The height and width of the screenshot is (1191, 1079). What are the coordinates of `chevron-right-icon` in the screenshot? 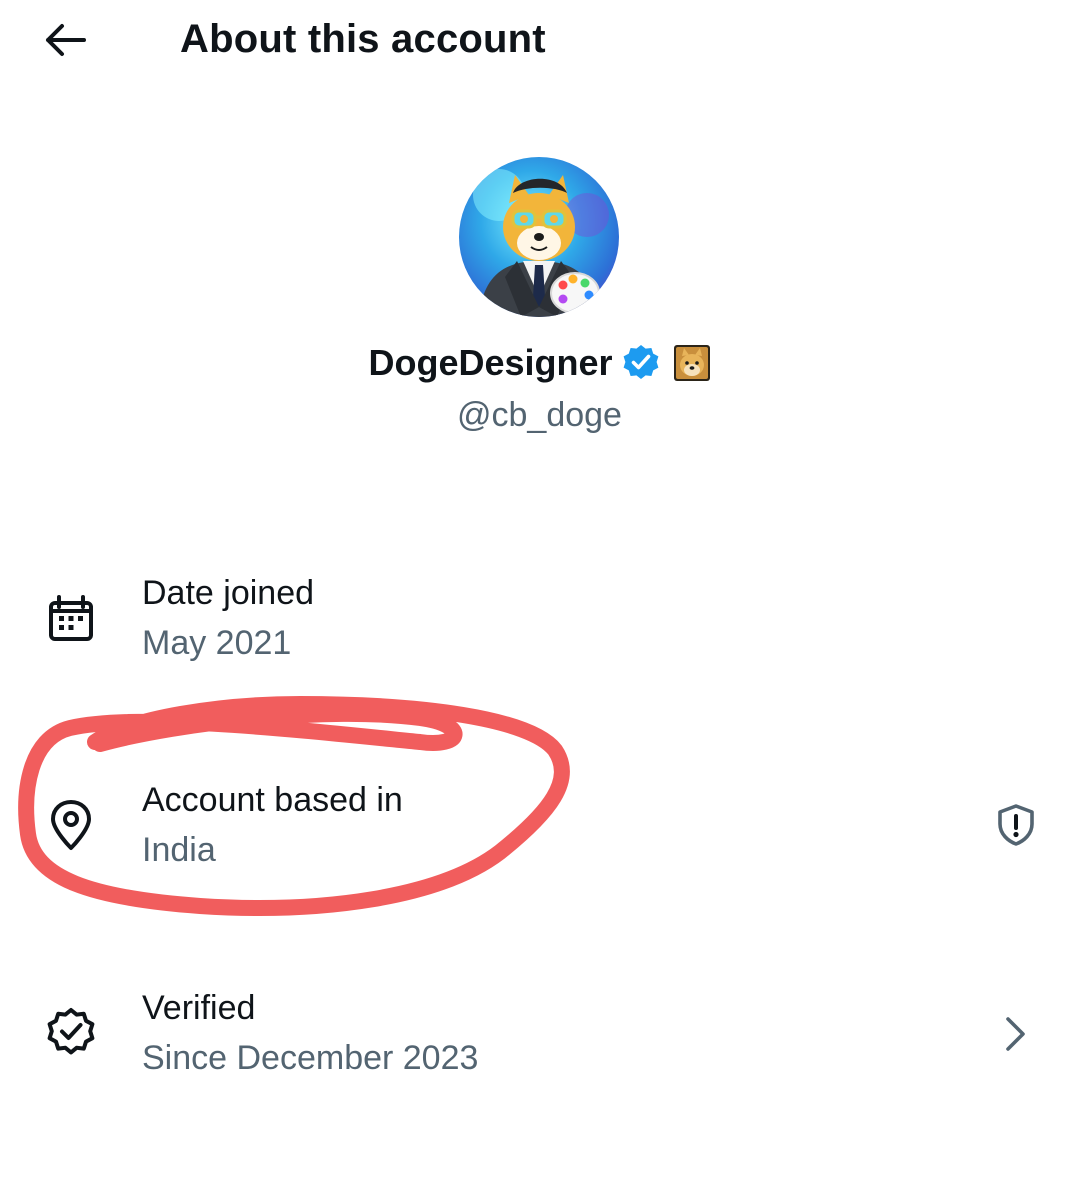 It's located at (1016, 1034).